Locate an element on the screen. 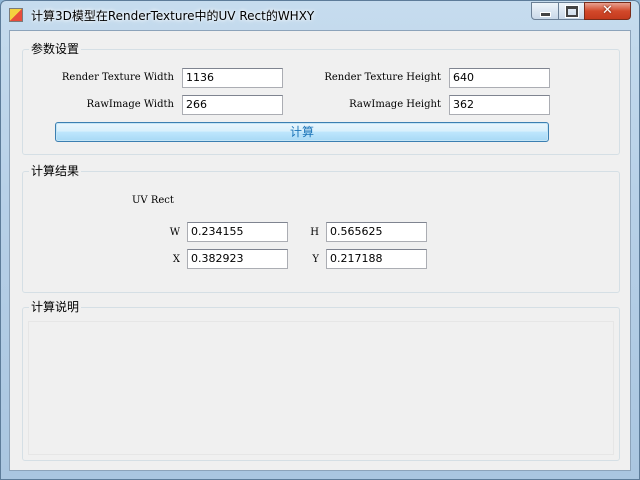 The image size is (640, 480). maximize-icon is located at coordinates (571, 11).